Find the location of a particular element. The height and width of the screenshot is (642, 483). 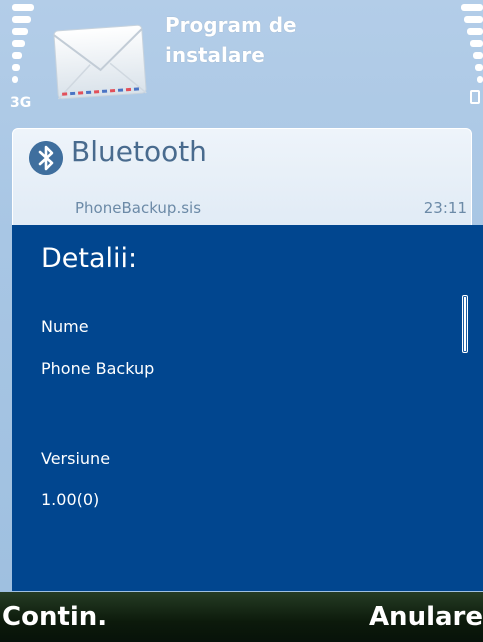

app-title-line2: instalare is located at coordinates (215, 55).